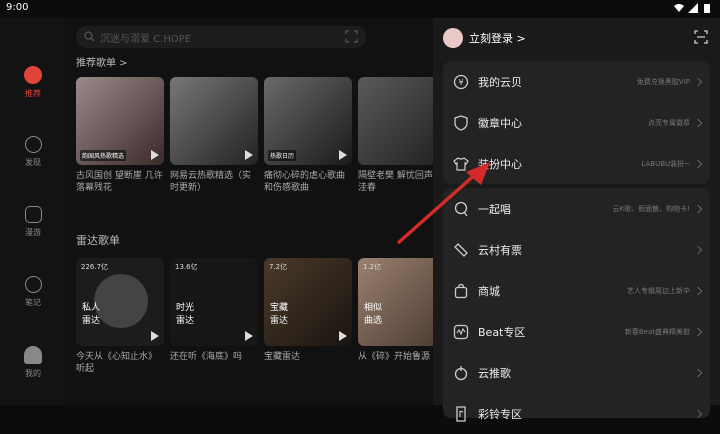 This screenshot has height=434, width=720. Describe the element at coordinates (221, 37) in the screenshot. I see `search-input: 沉迷与溺爱 C.HOPE` at that location.